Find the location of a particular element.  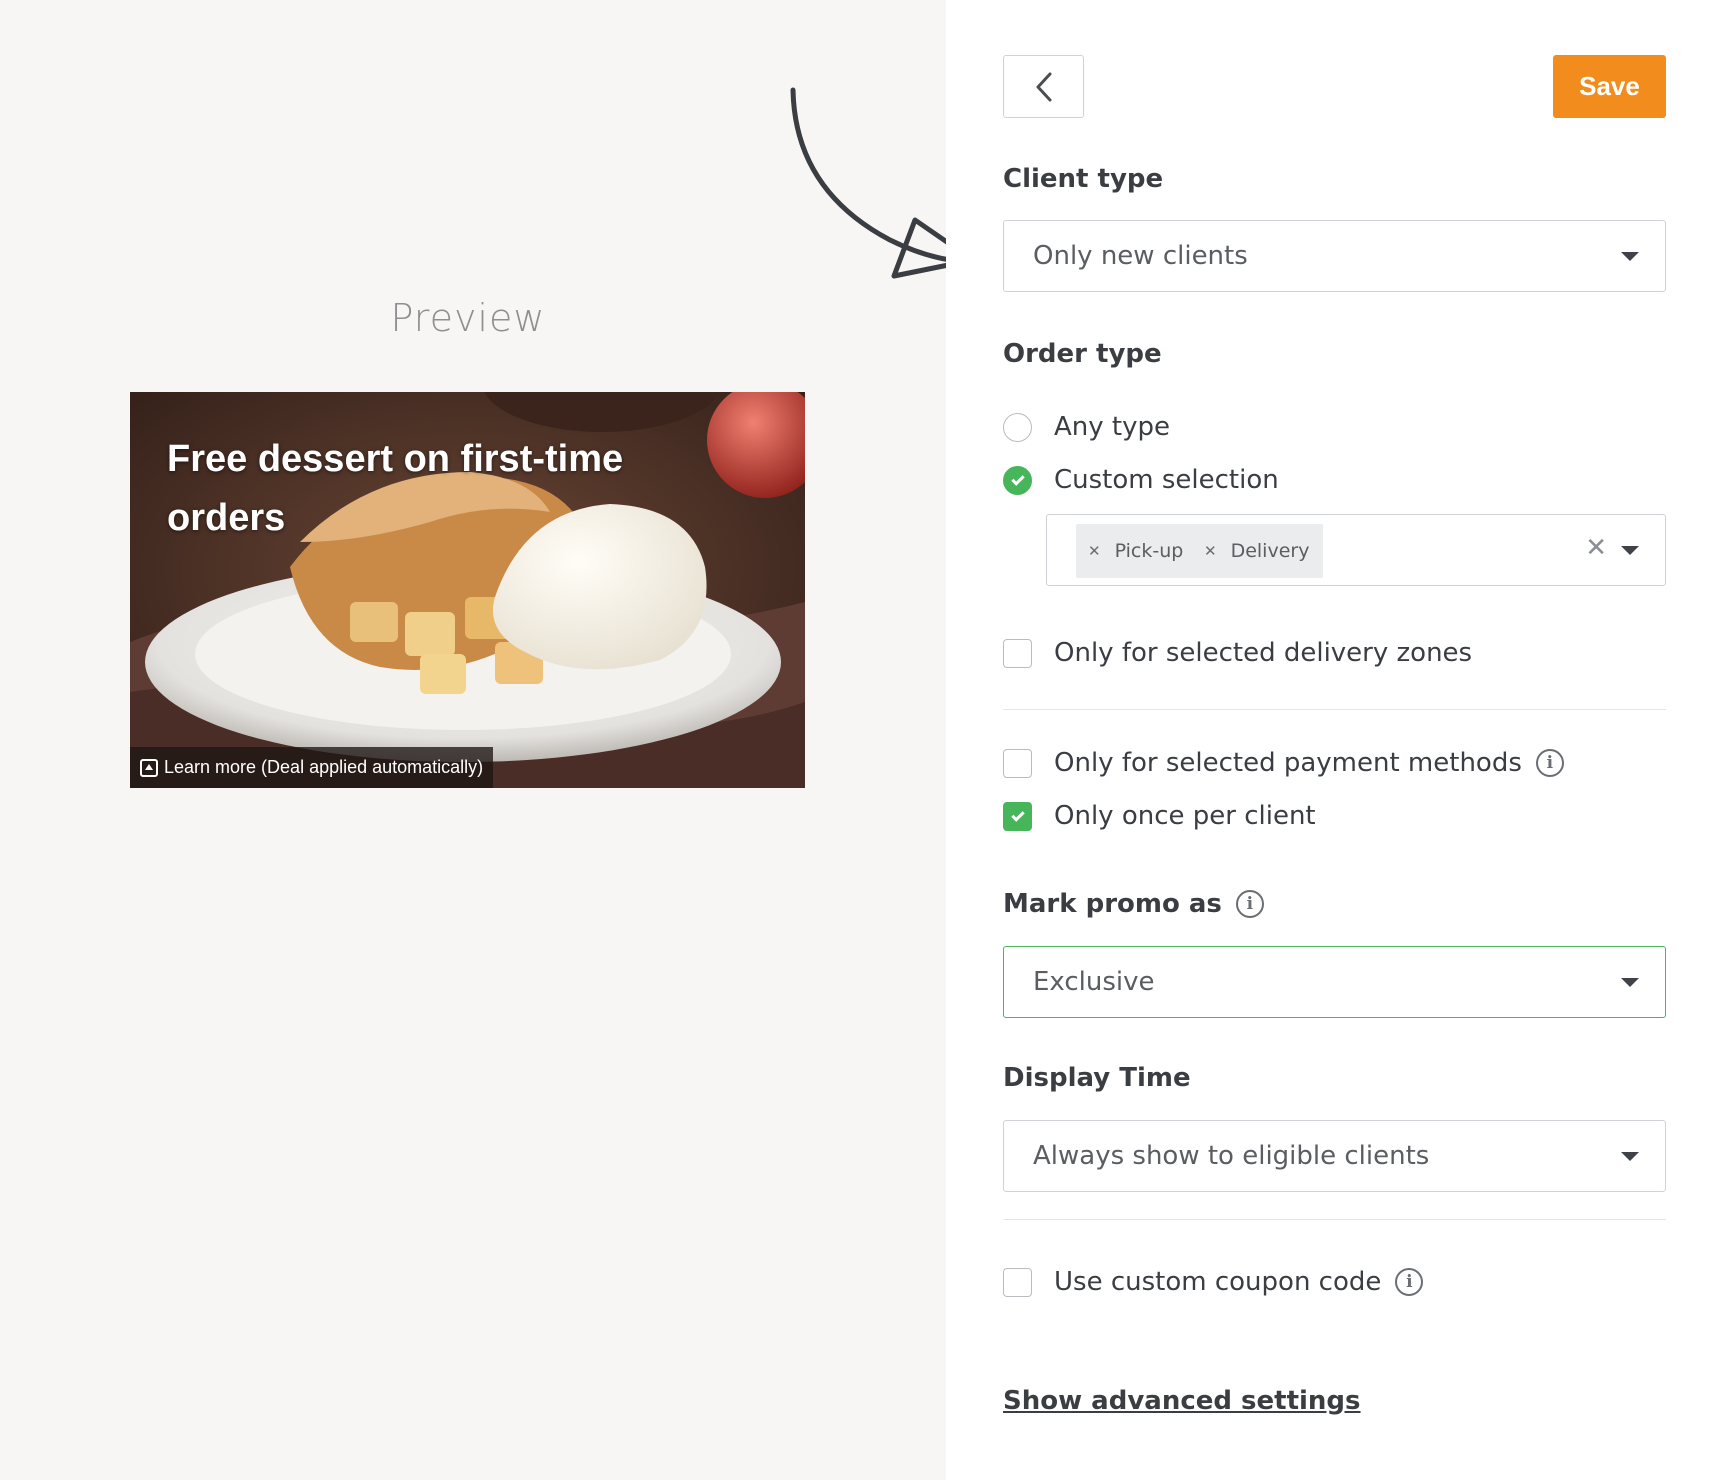

mark-promo-select: Exclusive is located at coordinates (1334, 982).